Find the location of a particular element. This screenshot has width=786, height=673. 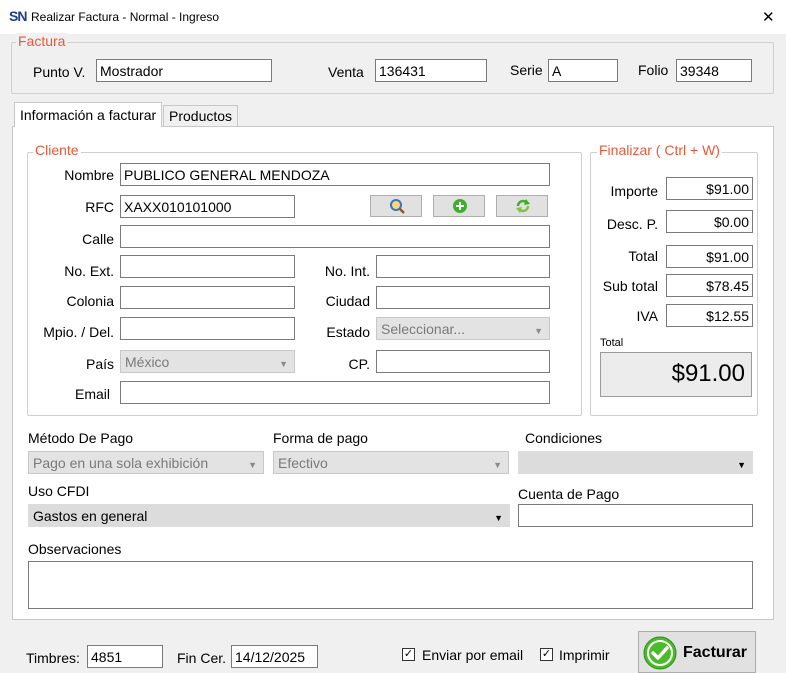

forma-select-value: Efectivo is located at coordinates (303, 463).